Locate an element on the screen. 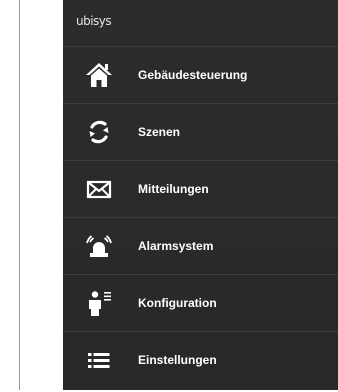 The image size is (338, 392). menu-item-mitteilungen: Mitteilungen is located at coordinates (200, 189).